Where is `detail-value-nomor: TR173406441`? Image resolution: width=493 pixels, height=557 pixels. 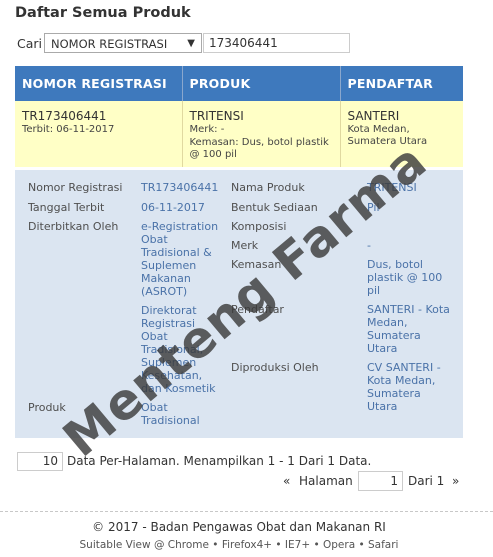
detail-value-nomor: TR173406441 is located at coordinates (180, 187).